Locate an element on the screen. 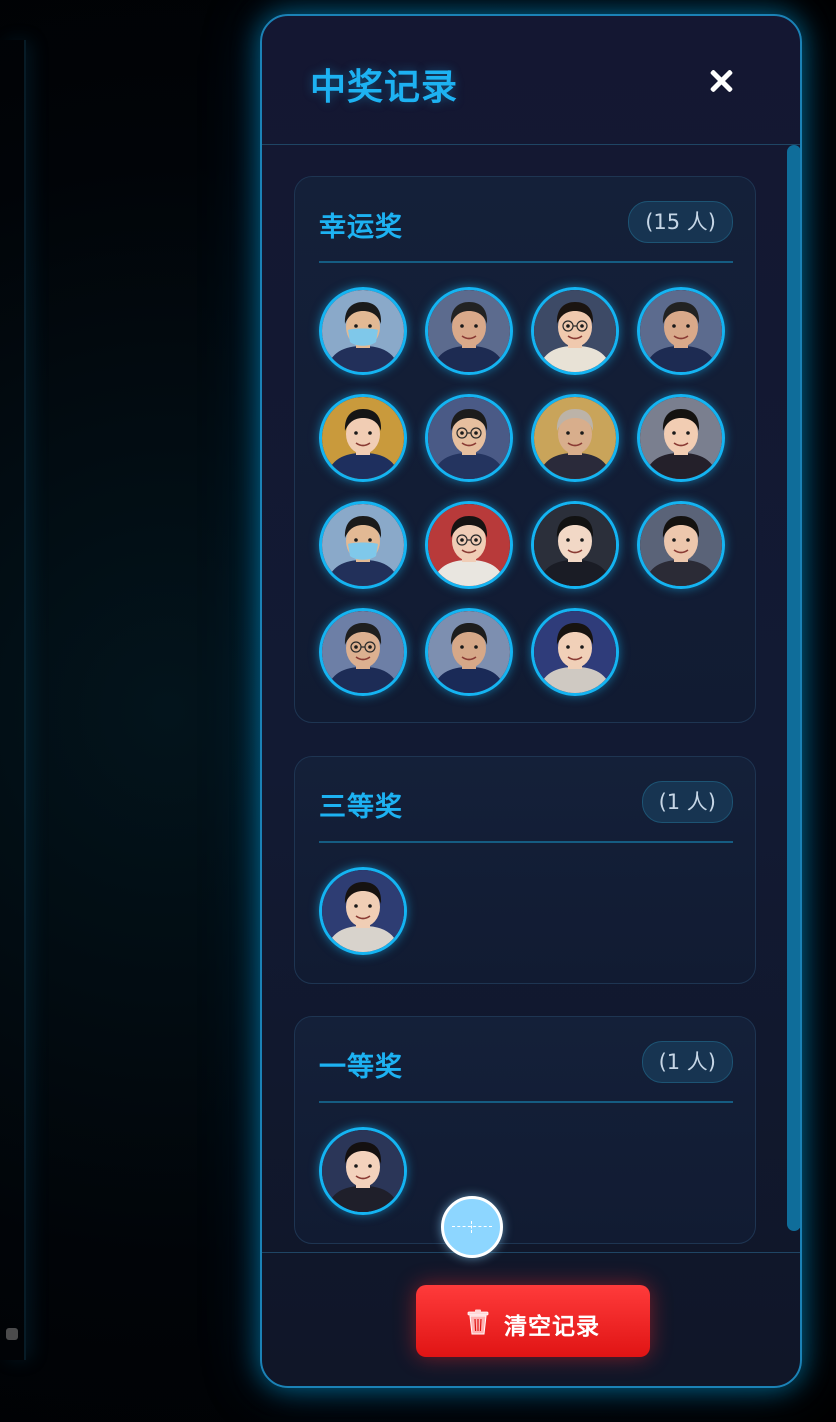 Image resolution: width=836 pixels, height=1422 pixels. crosshair-horizontal is located at coordinates (472, 1226).